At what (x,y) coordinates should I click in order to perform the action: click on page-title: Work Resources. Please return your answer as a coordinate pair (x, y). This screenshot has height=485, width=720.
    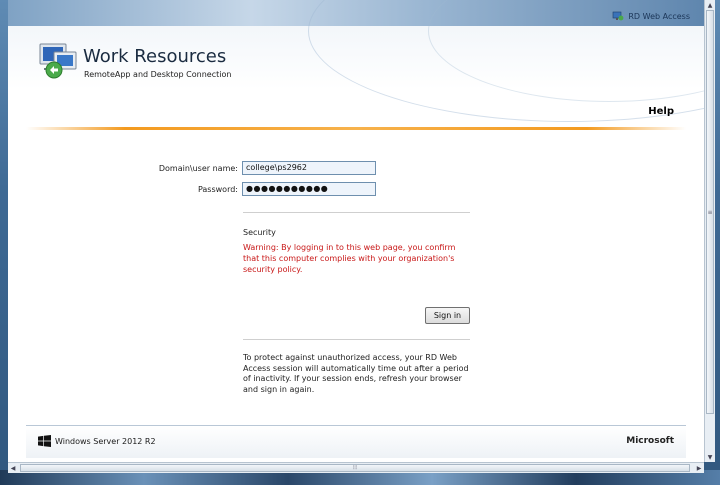
    Looking at the image, I should click on (155, 56).